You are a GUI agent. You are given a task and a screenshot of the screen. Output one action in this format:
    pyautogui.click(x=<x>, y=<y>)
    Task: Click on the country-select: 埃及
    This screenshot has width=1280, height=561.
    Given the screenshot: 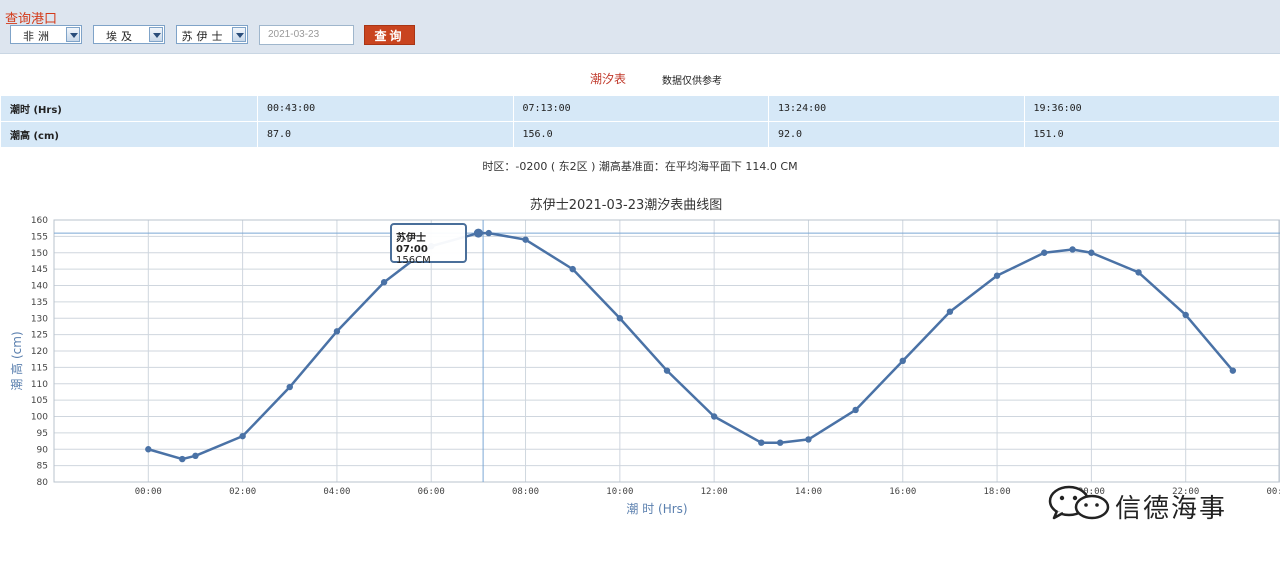 What is the action you would take?
    pyautogui.click(x=129, y=34)
    